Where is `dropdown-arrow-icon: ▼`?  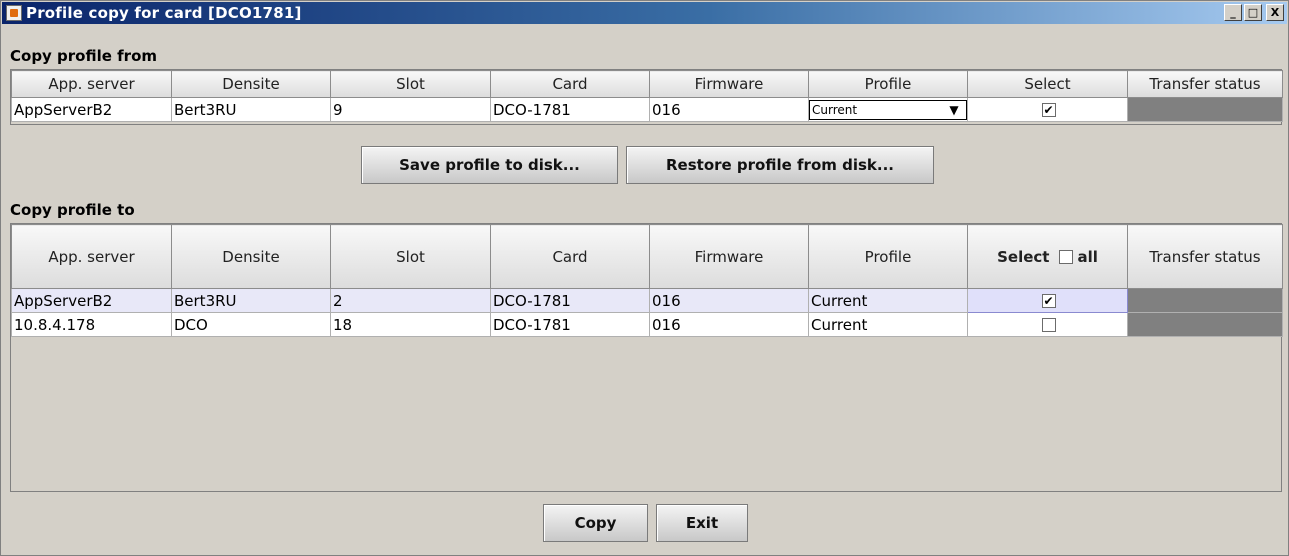 dropdown-arrow-icon: ▼ is located at coordinates (954, 110).